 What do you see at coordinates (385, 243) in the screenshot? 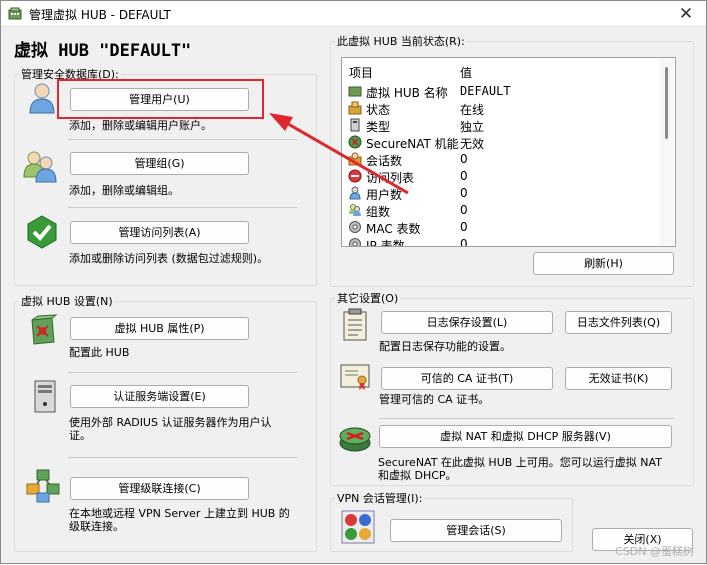
I see `row-item: IP 表数` at bounding box center [385, 243].